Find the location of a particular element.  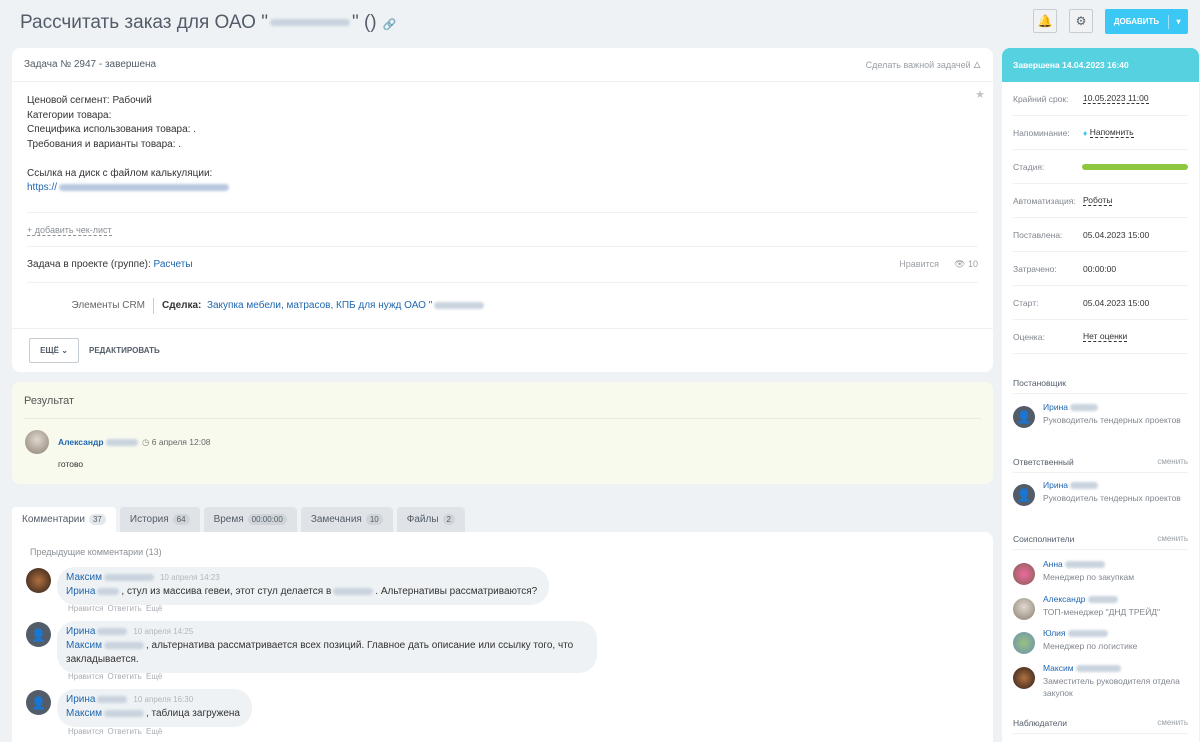

star-icon: ★ is located at coordinates (980, 94).